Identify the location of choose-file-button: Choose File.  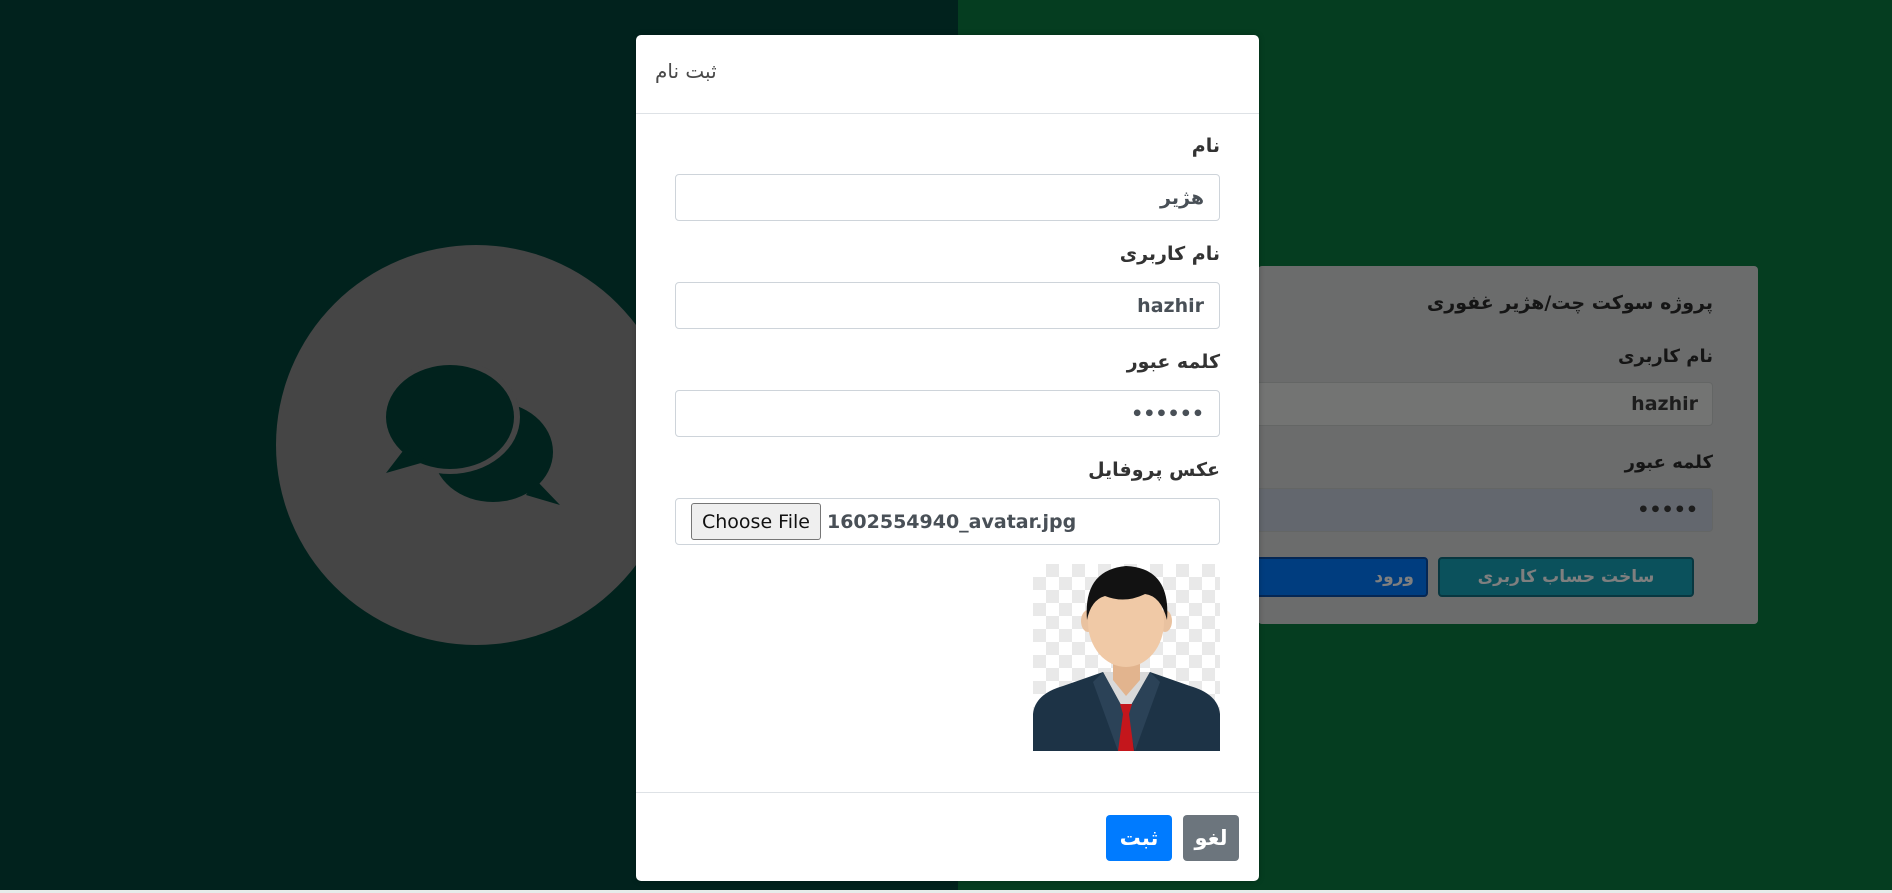
(756, 521).